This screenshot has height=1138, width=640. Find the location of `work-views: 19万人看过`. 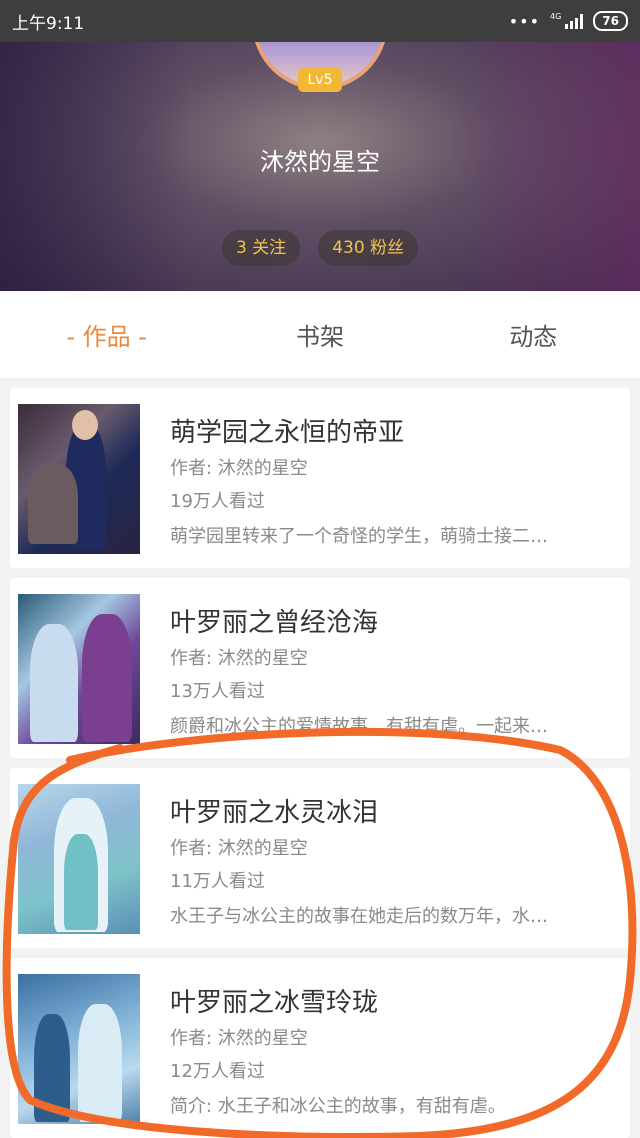

work-views: 19万人看过 is located at coordinates (217, 501).